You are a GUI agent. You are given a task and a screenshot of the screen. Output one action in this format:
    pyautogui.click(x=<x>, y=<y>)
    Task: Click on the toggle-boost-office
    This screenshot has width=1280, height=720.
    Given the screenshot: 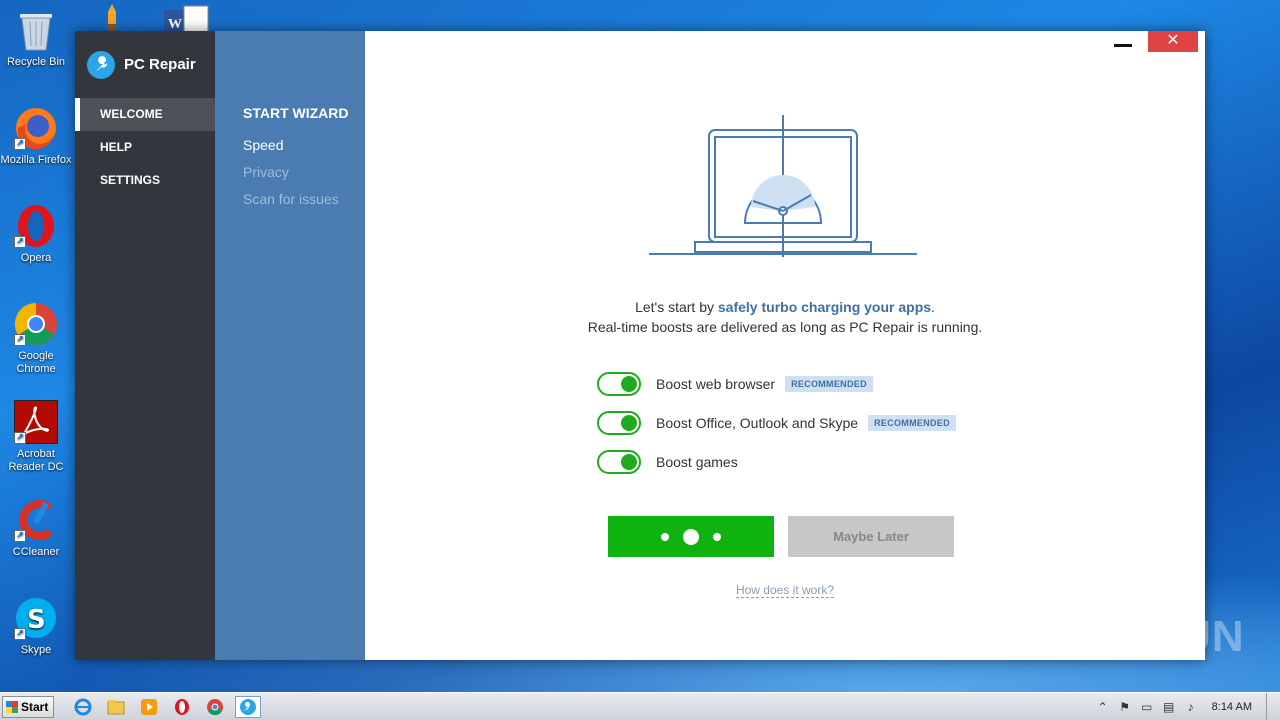 What is the action you would take?
    pyautogui.click(x=619, y=423)
    